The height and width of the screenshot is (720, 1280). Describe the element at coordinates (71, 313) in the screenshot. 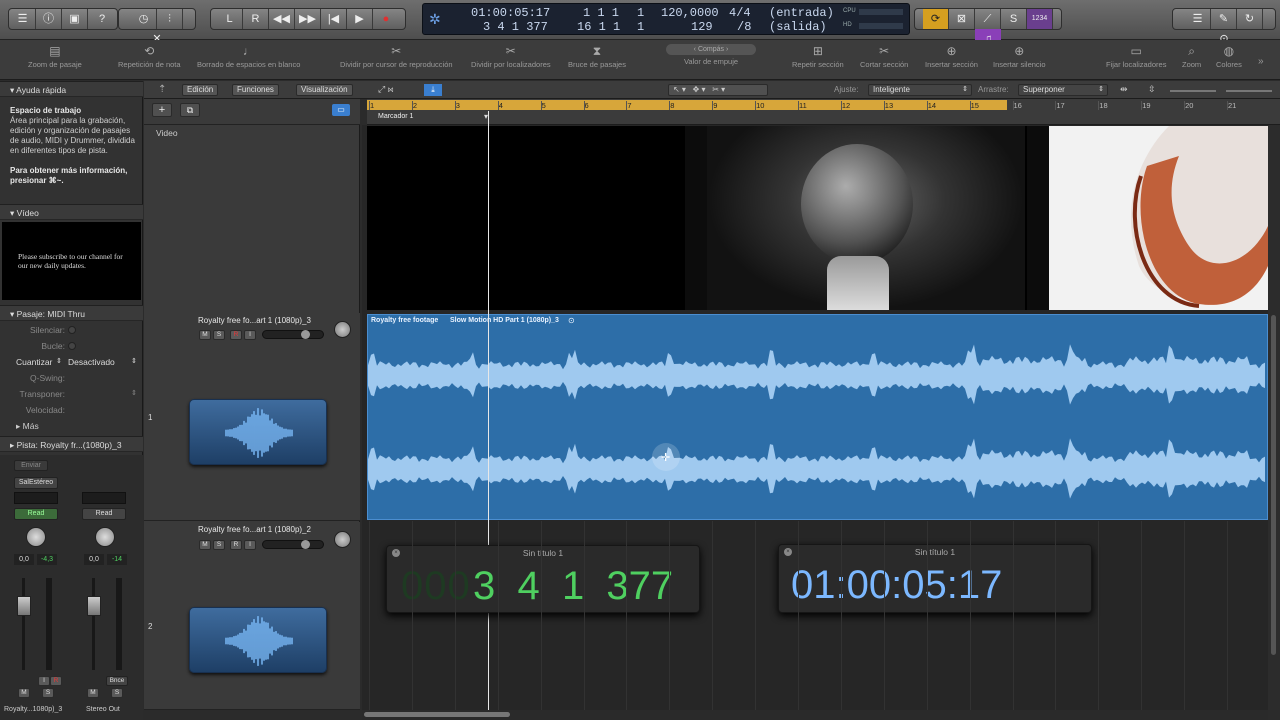

I see `region-inspector-header: ▾ Pasaje: MIDI Thru` at that location.